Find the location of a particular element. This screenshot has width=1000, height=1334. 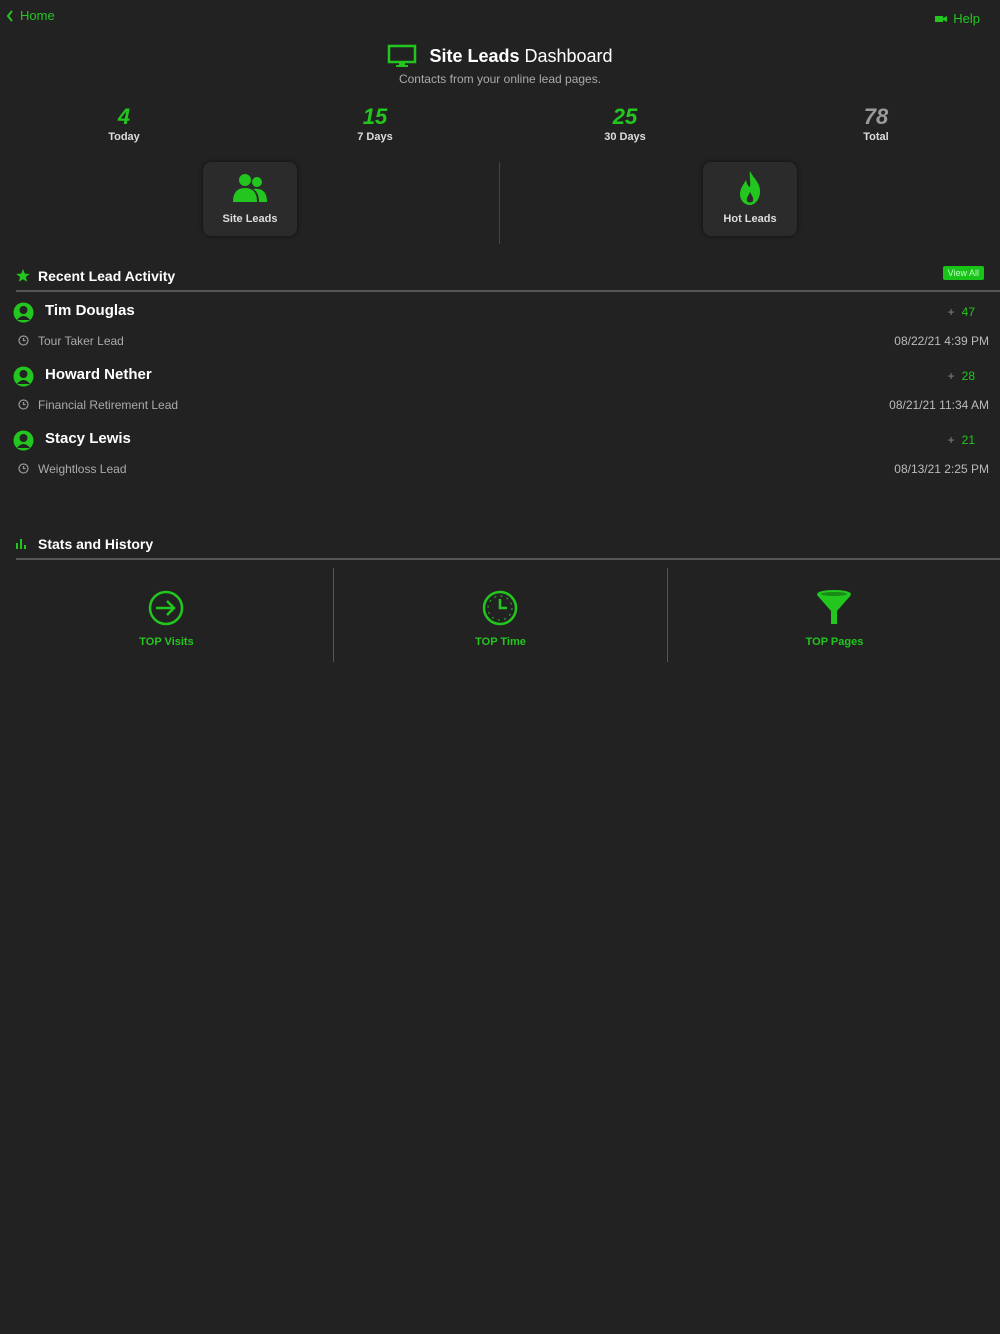

funnel-icon is located at coordinates (834, 607).